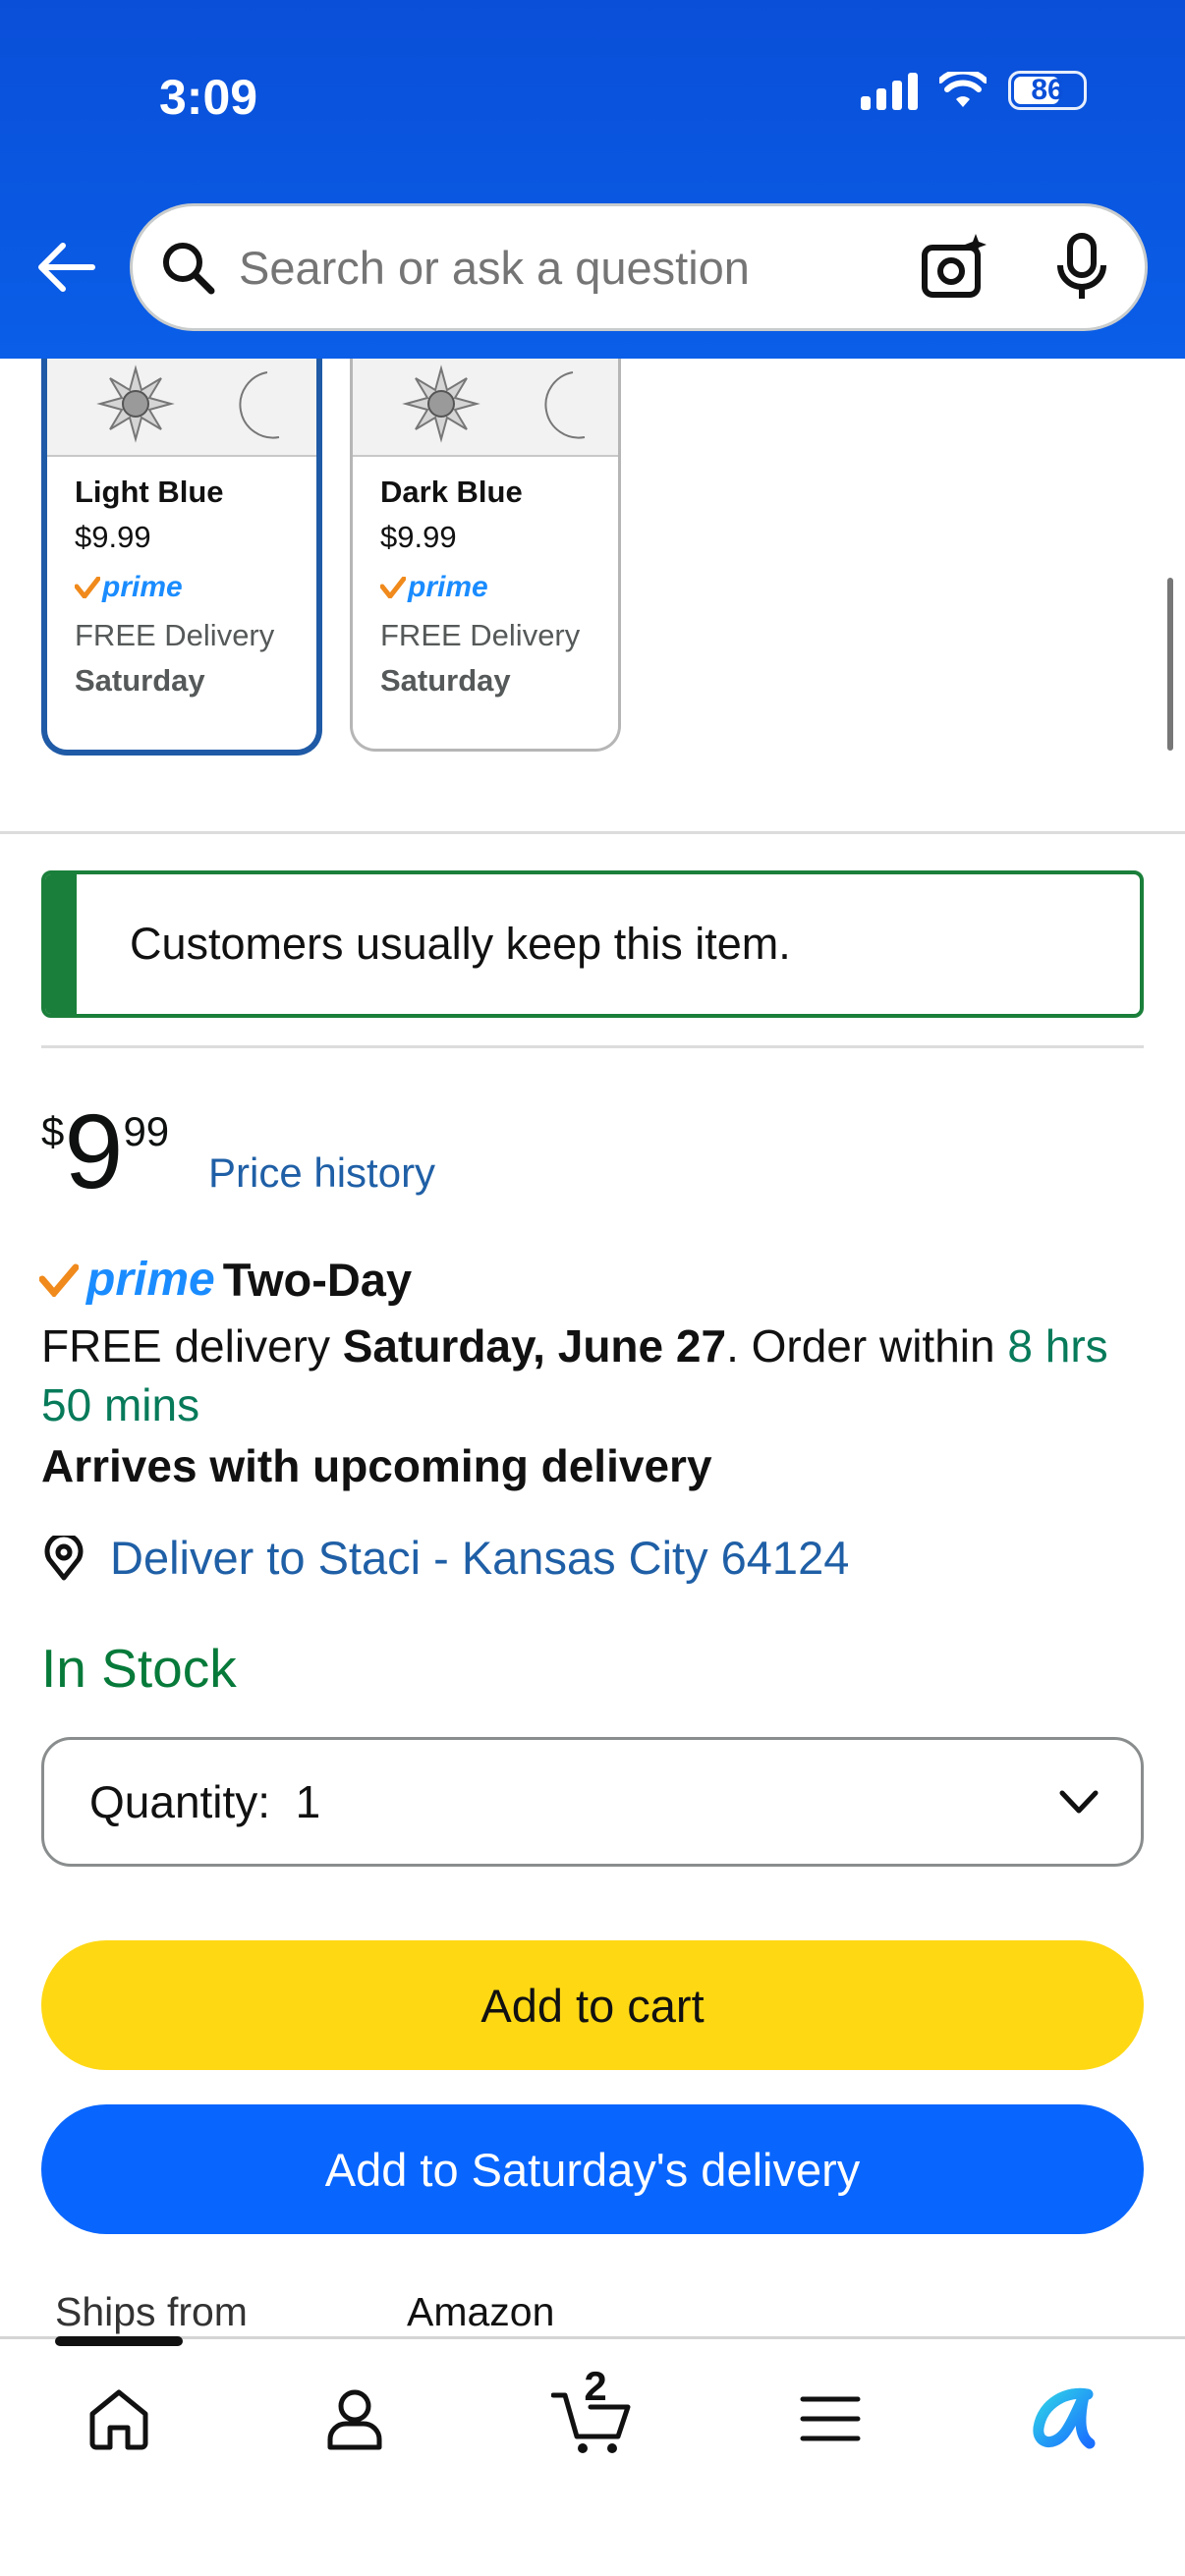  Describe the element at coordinates (534, 1346) in the screenshot. I see `delivery-date: Saturday, June 27` at that location.